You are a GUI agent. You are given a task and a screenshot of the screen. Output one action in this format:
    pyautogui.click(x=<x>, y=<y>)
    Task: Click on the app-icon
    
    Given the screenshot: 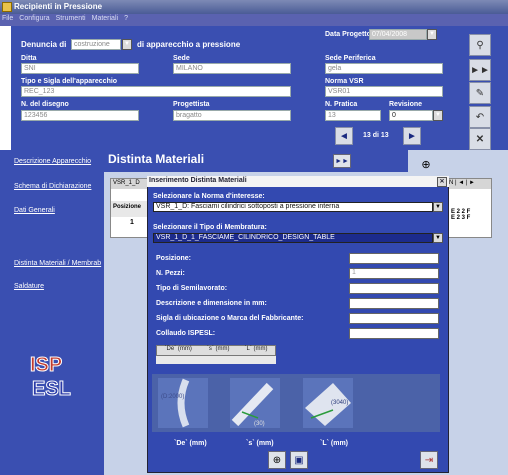 What is the action you would take?
    pyautogui.click(x=7, y=7)
    